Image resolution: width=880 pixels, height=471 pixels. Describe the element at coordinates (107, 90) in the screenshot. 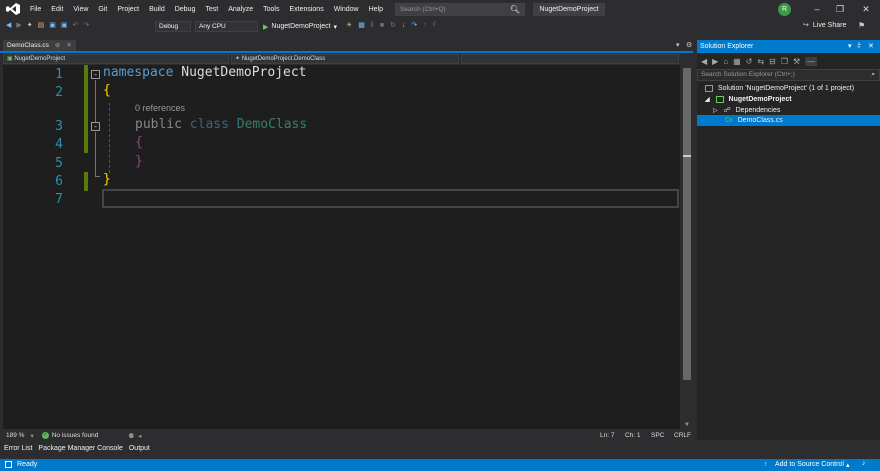

I see `code-line-2: {` at that location.